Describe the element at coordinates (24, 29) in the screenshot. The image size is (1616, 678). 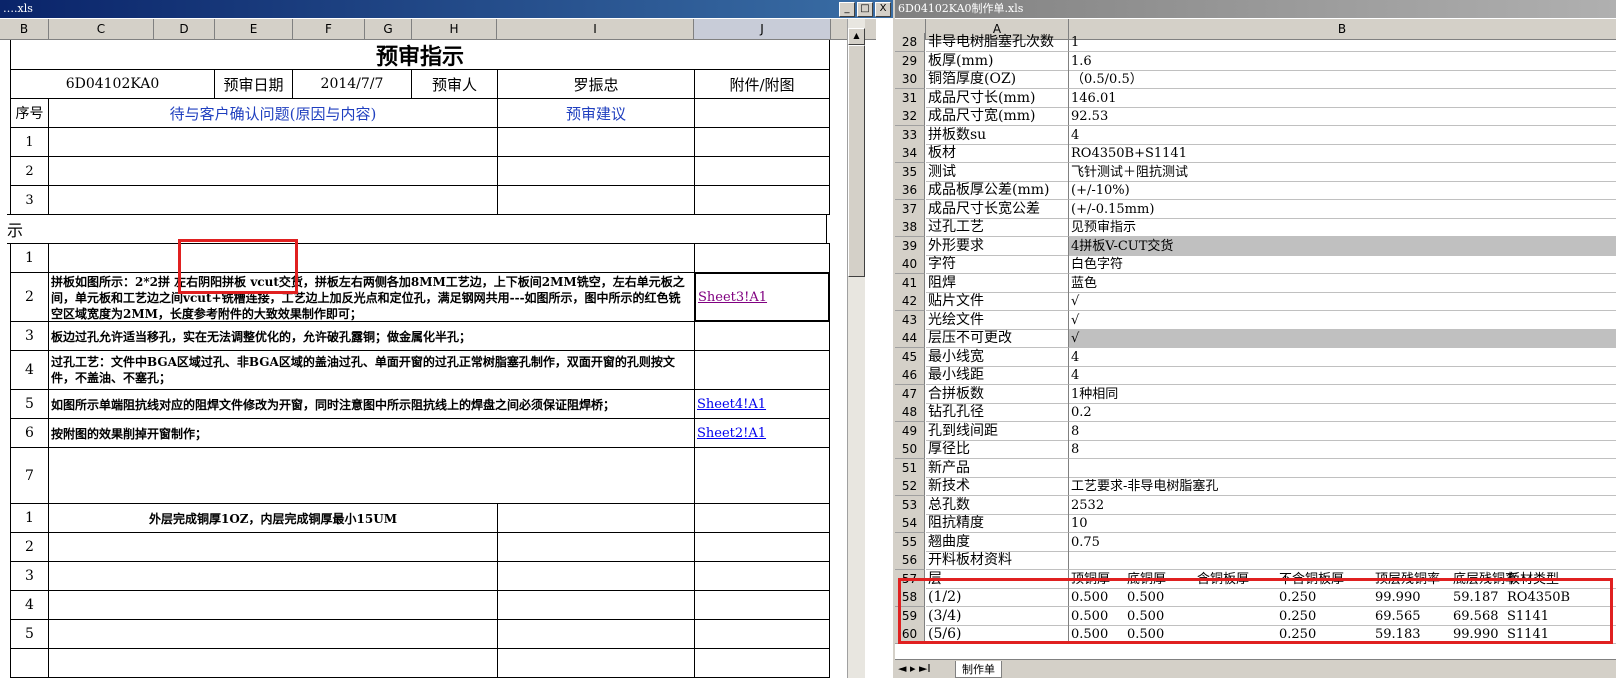
I see `col-header-b: B` at that location.